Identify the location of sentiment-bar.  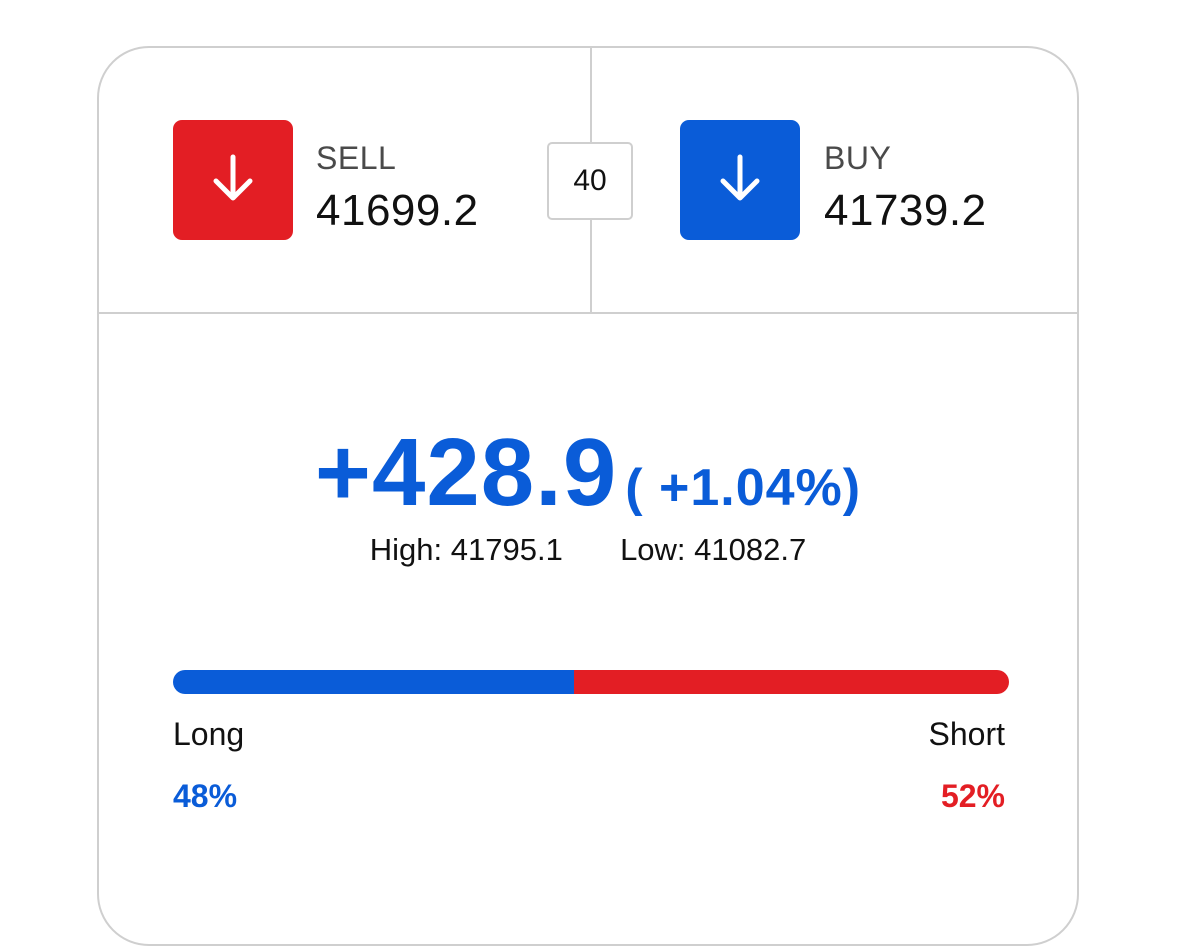
(591, 682).